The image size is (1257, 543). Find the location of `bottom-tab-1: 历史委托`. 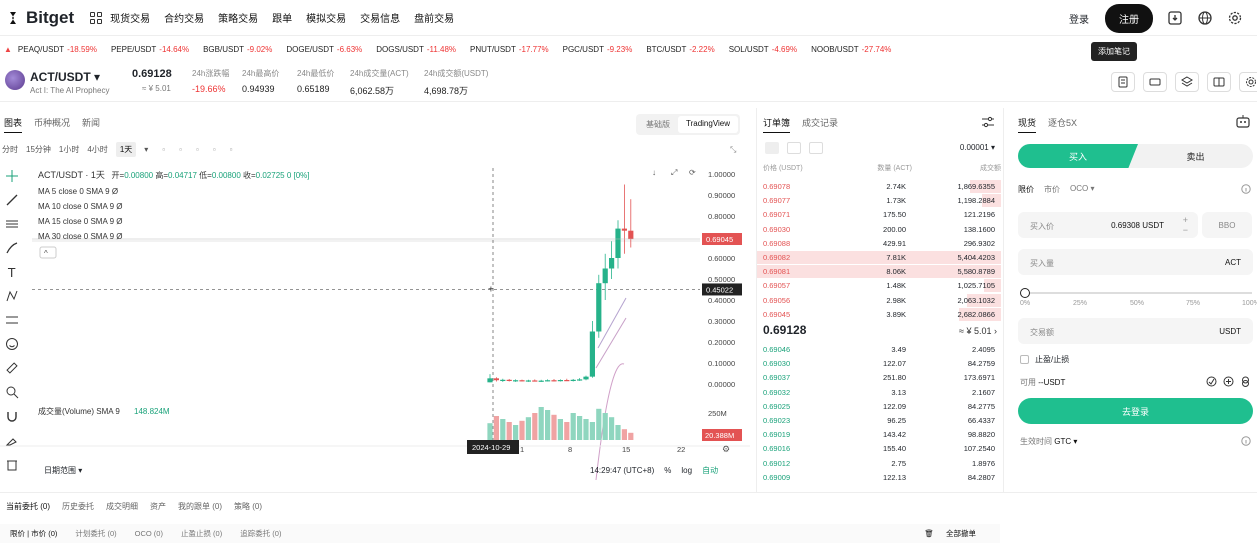

bottom-tab-1: 历史委托 is located at coordinates (78, 508).